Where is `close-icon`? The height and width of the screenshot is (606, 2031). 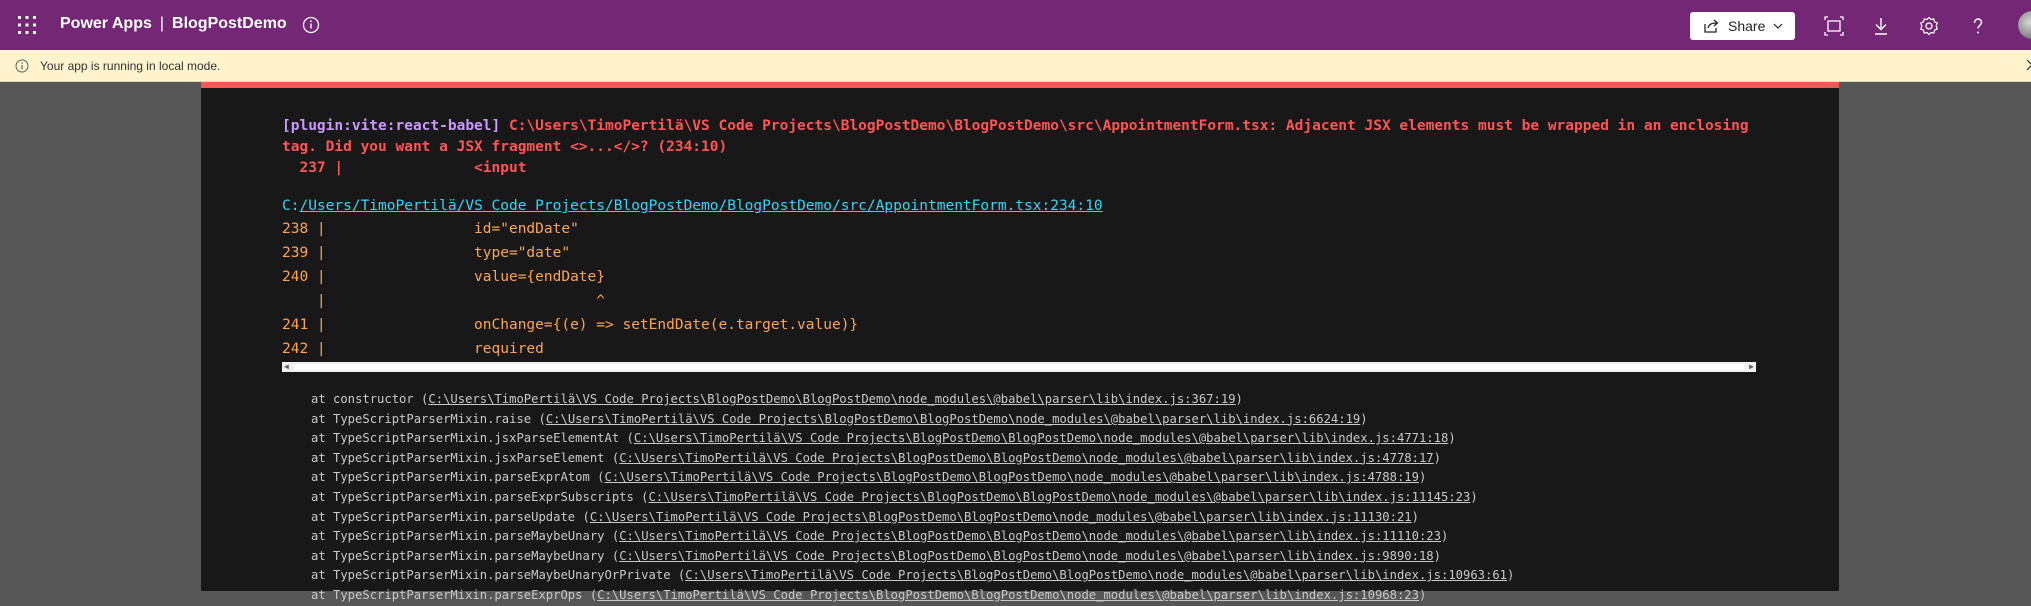 close-icon is located at coordinates (2028, 65).